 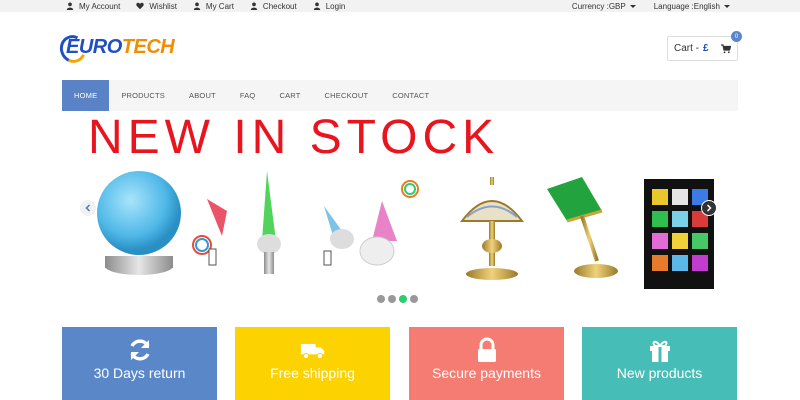 I want to click on my-account-label: My Account, so click(x=100, y=6).